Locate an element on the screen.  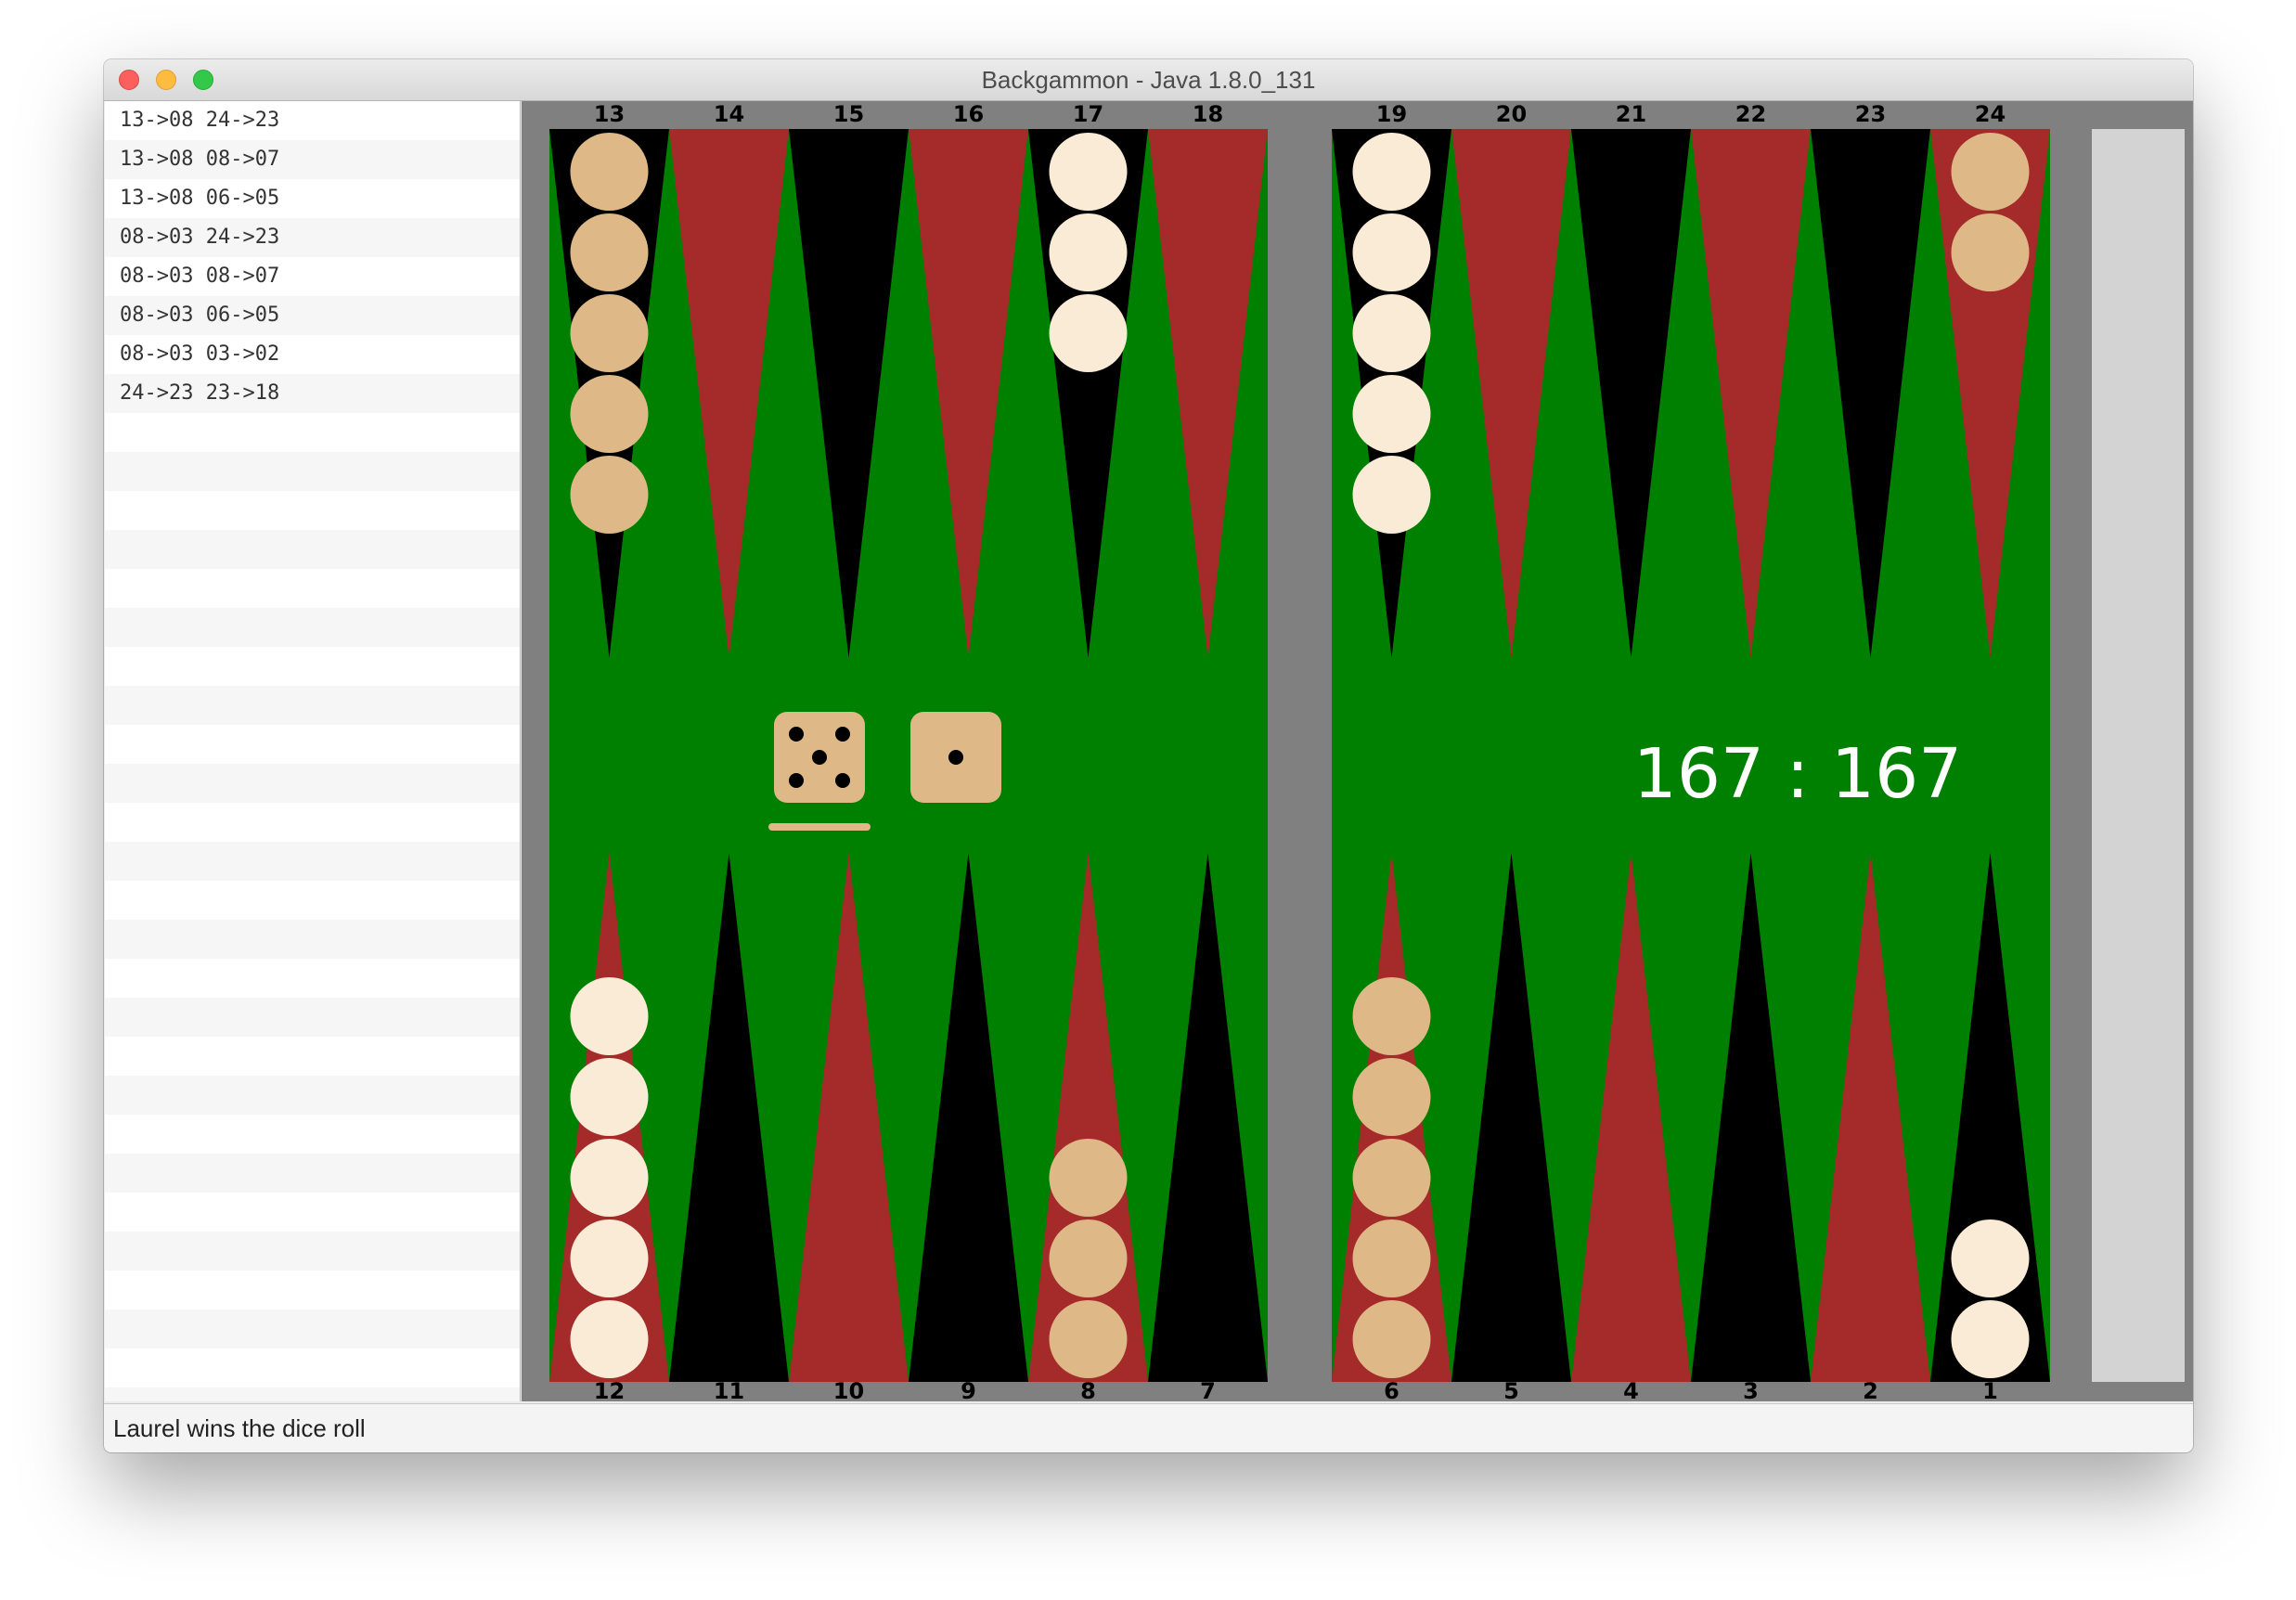
point-label-3: 3 is located at coordinates (1751, 1389).